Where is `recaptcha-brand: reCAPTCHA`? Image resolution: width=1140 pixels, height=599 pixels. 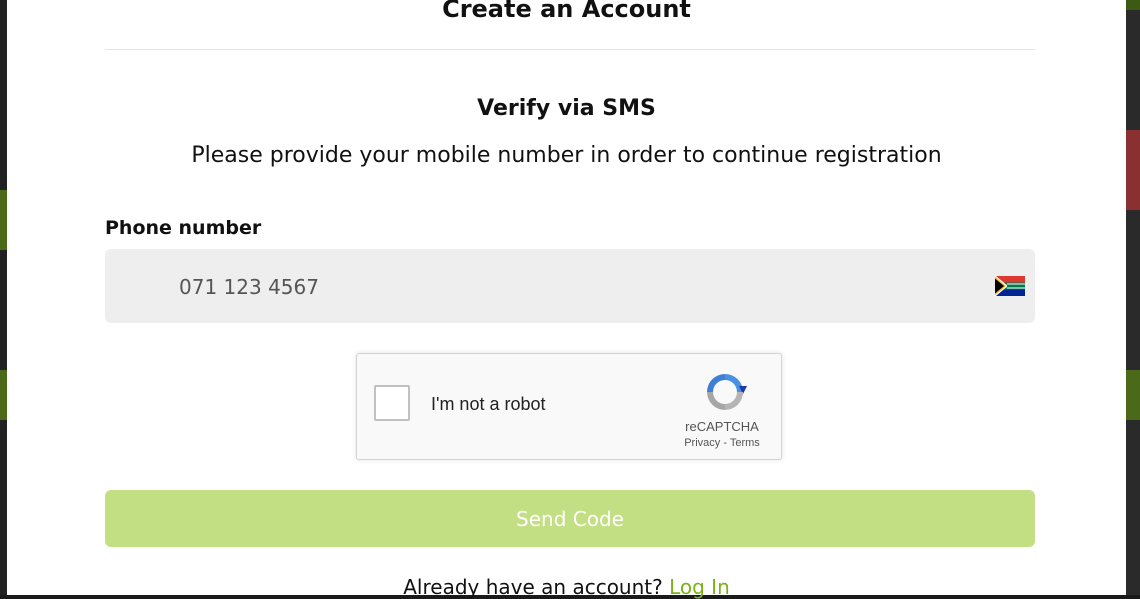 recaptcha-brand: reCAPTCHA is located at coordinates (722, 426).